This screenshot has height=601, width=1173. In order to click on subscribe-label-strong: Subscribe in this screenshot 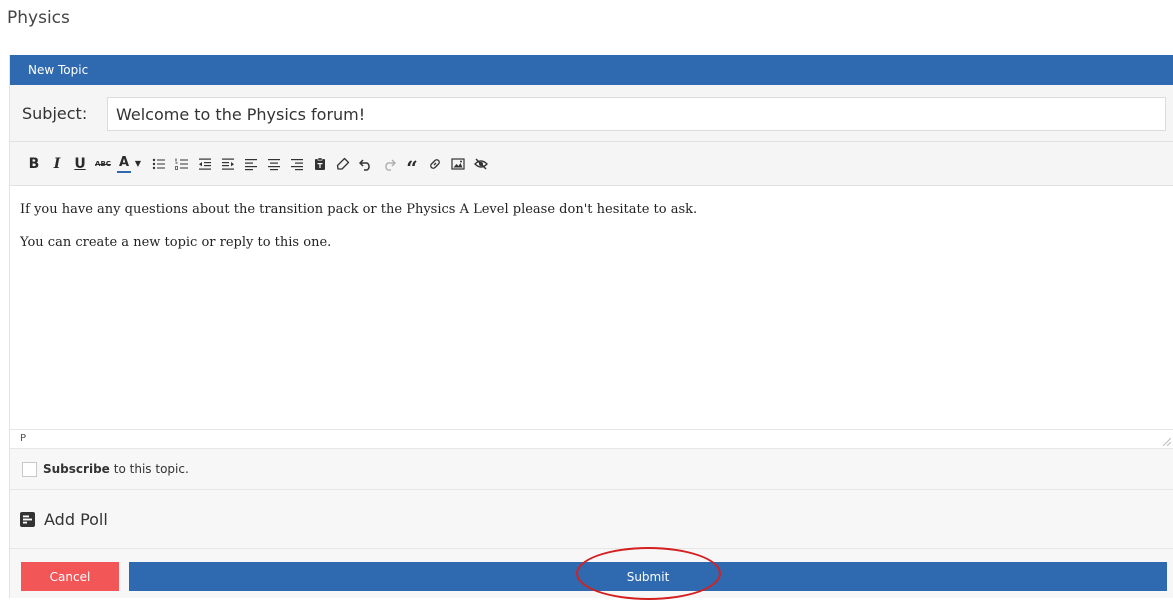, I will do `click(76, 469)`.